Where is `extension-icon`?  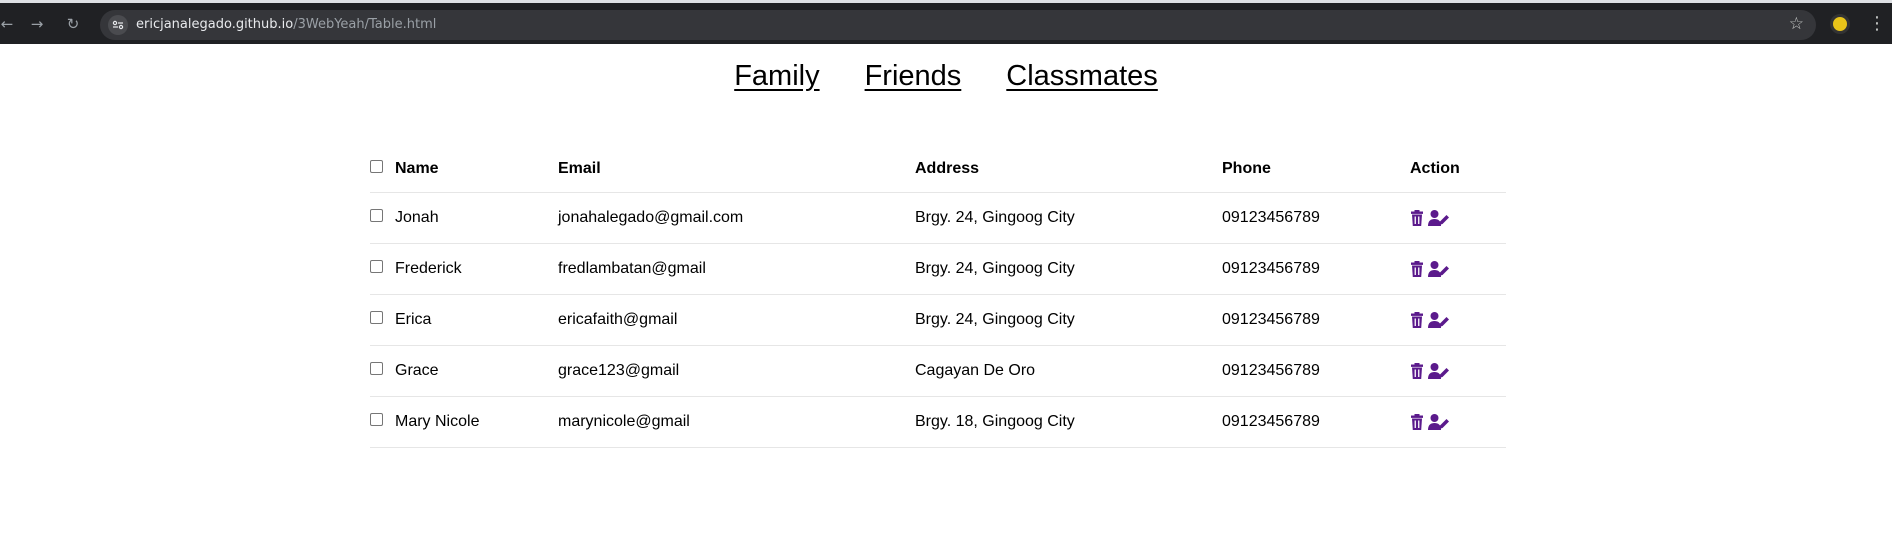
extension-icon is located at coordinates (1840, 24).